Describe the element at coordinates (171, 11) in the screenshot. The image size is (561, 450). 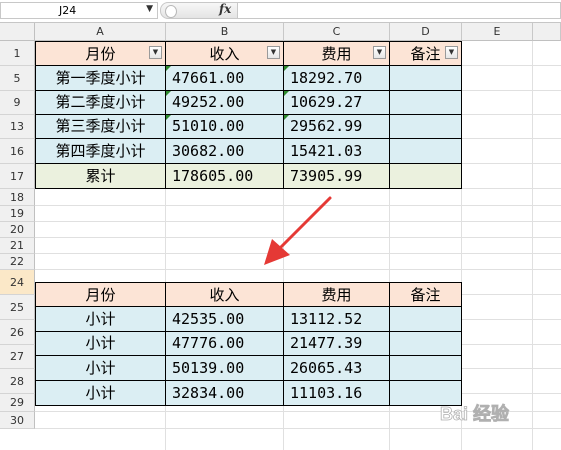
I see `resize-handle-icon` at that location.